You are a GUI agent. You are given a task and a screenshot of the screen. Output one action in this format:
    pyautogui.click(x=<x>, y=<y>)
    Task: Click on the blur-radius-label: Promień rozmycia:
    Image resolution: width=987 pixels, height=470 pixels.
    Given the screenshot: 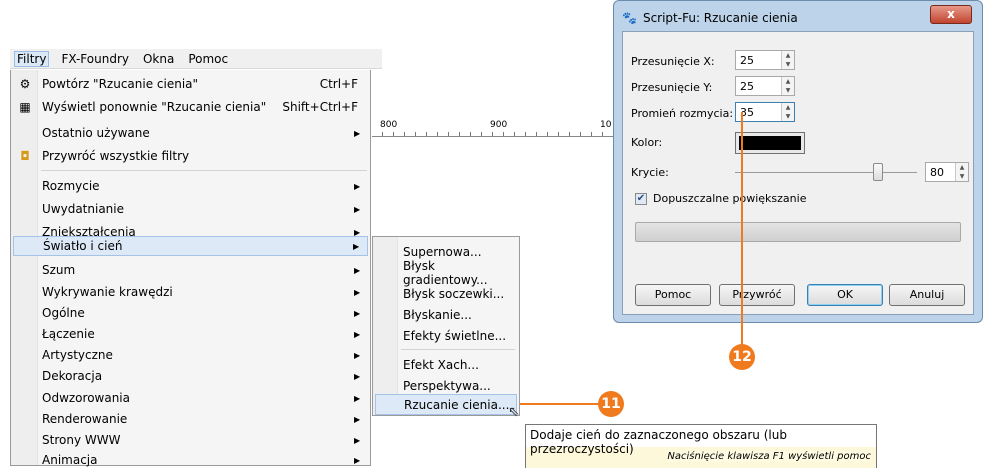 What is the action you would take?
    pyautogui.click(x=682, y=113)
    